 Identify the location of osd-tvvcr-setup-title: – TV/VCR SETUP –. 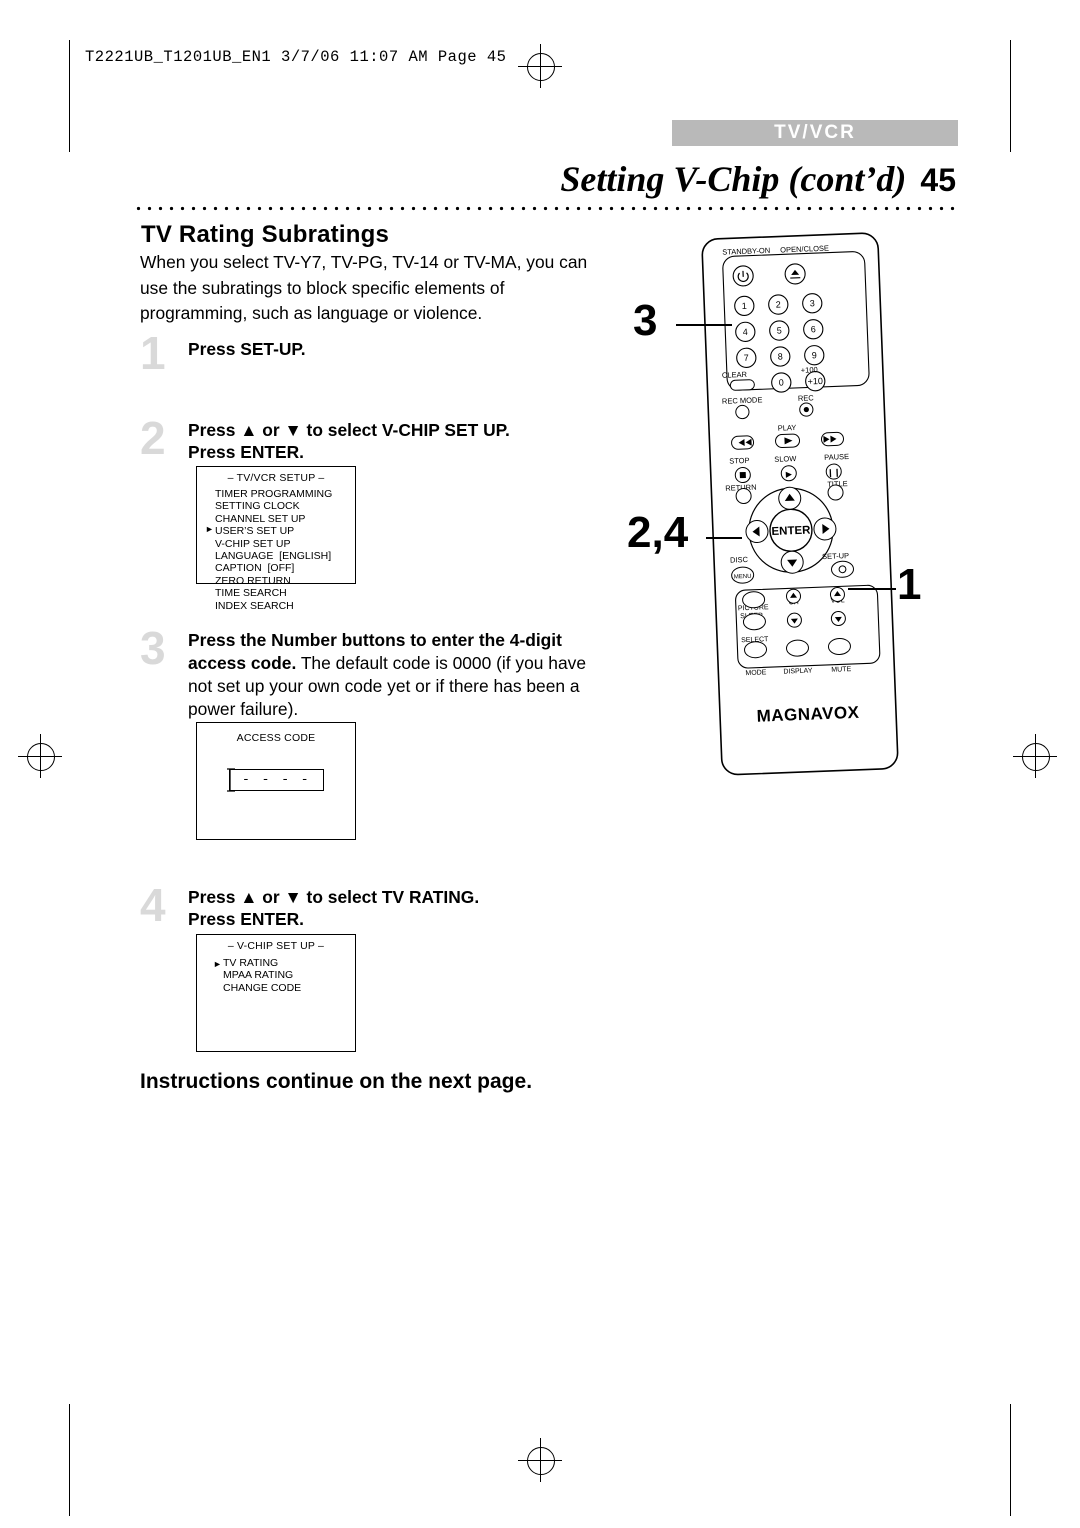
(276, 478).